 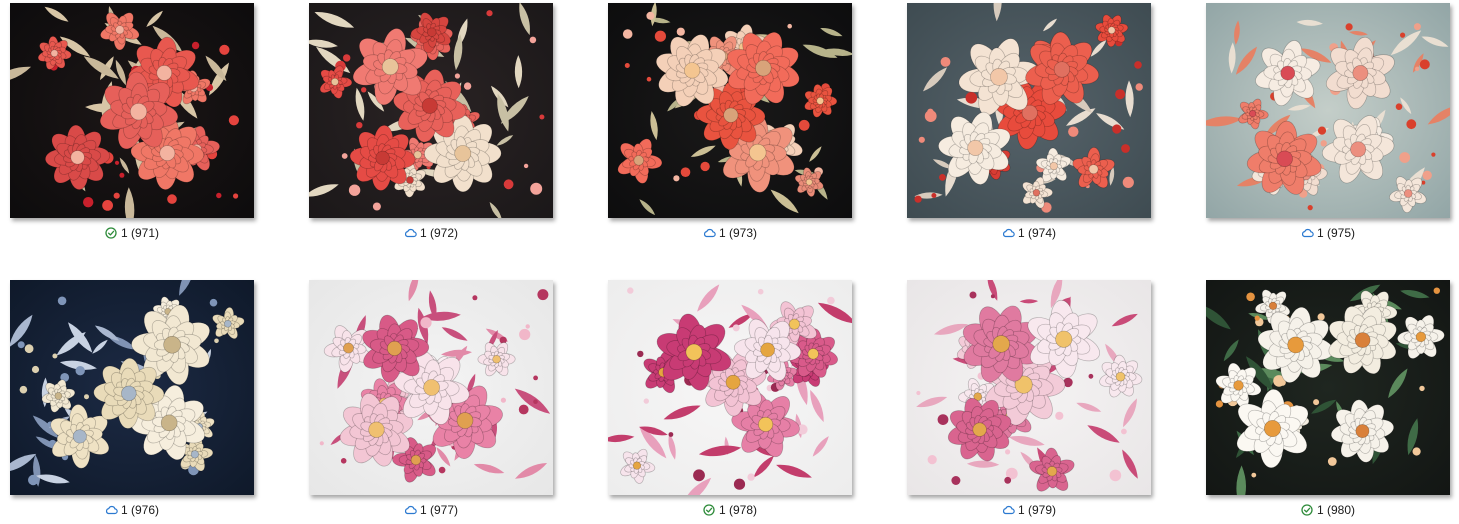 I want to click on file-caption: 1 (973), so click(x=730, y=234).